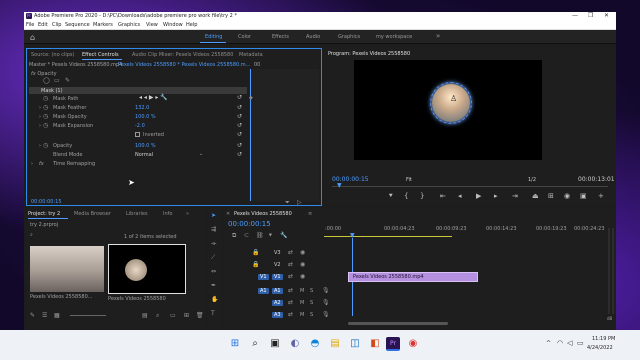 The height and width of the screenshot is (360, 640). Describe the element at coordinates (31, 235) in the screenshot. I see `project-search-icon: ⌕` at that location.